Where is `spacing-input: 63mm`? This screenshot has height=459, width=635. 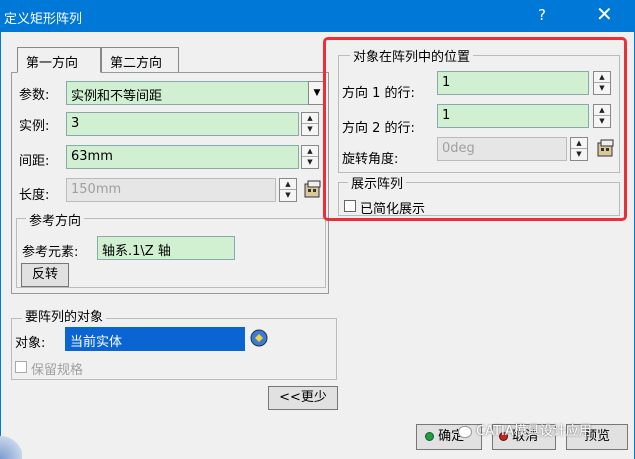
spacing-input: 63mm is located at coordinates (182, 157).